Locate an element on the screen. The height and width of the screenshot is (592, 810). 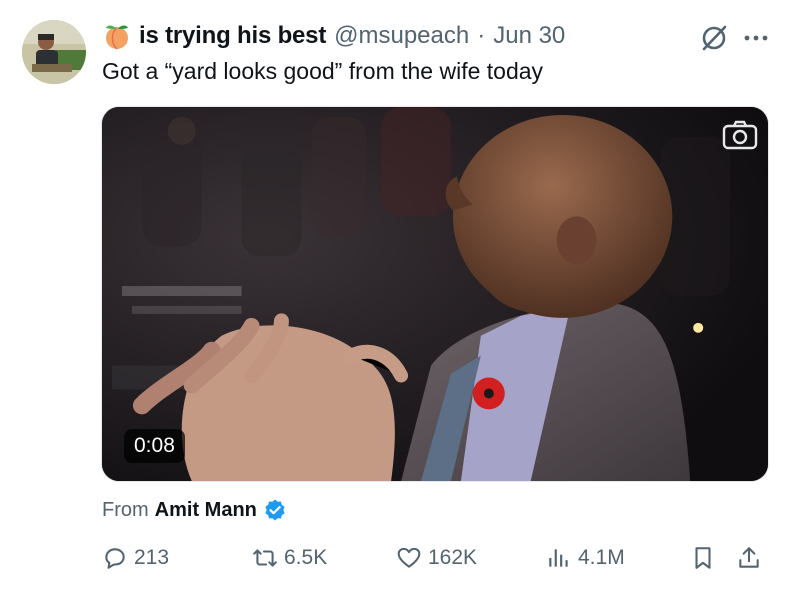
bookmark-icon is located at coordinates (703, 558).